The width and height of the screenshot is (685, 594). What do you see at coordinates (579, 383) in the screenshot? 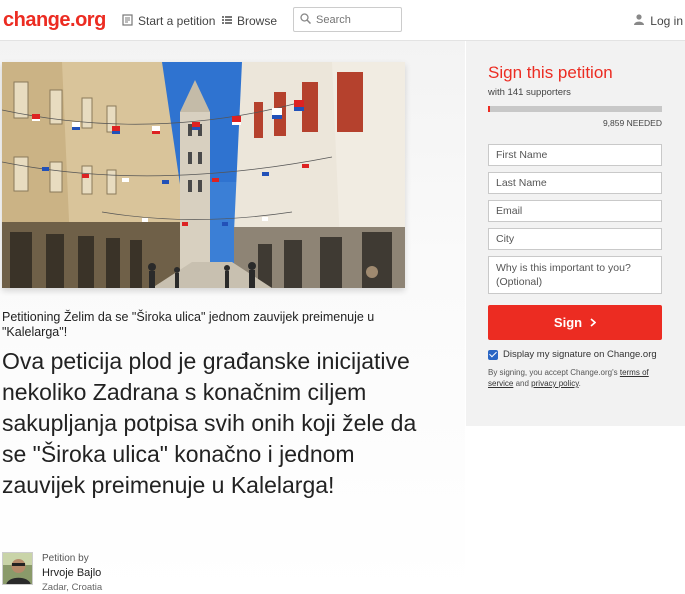
I see `terms-suffix: .` at bounding box center [579, 383].